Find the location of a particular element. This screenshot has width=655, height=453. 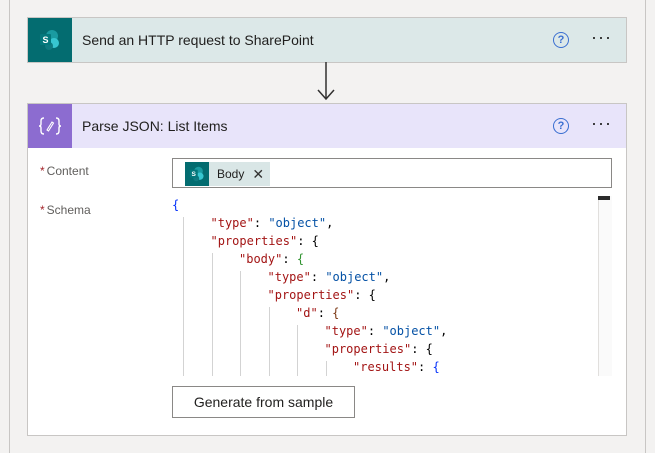

schema-code-line: "d": { is located at coordinates (318, 313).